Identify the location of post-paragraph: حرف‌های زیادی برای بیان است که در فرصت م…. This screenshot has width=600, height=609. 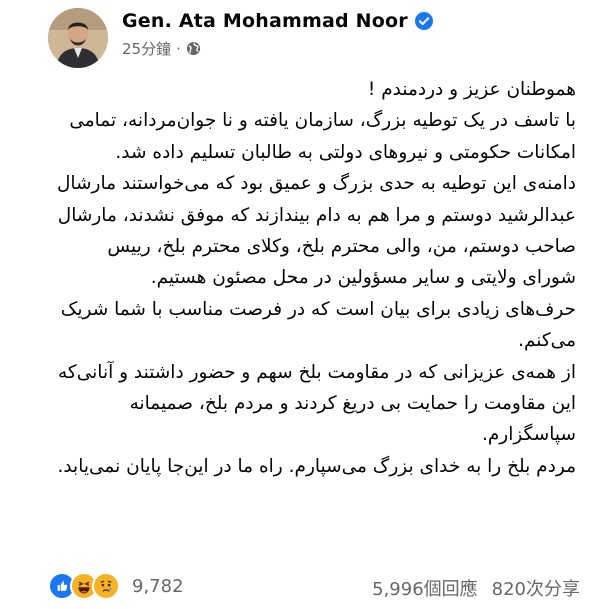
(318, 325).